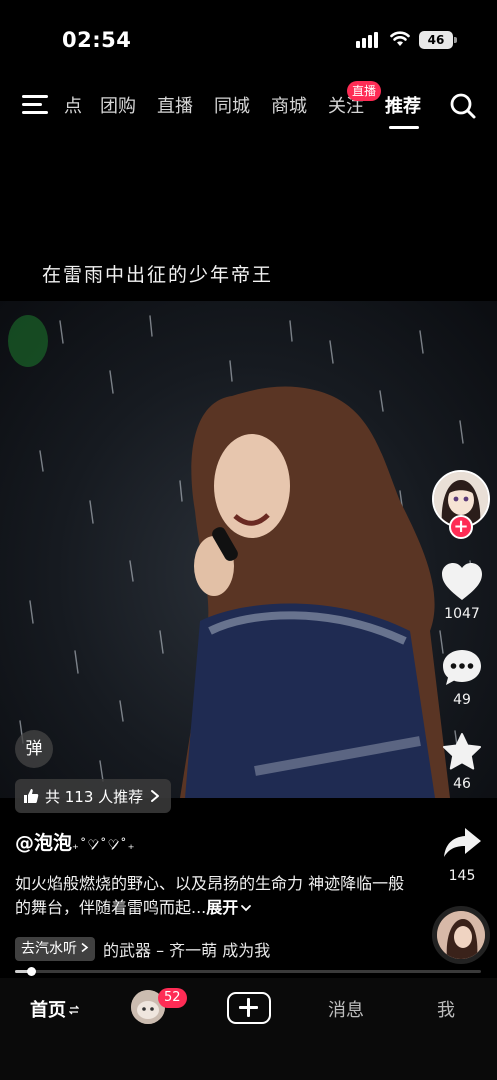 The width and height of the screenshot is (497, 1080). Describe the element at coordinates (222, 907) in the screenshot. I see `expand-link: 展开` at that location.